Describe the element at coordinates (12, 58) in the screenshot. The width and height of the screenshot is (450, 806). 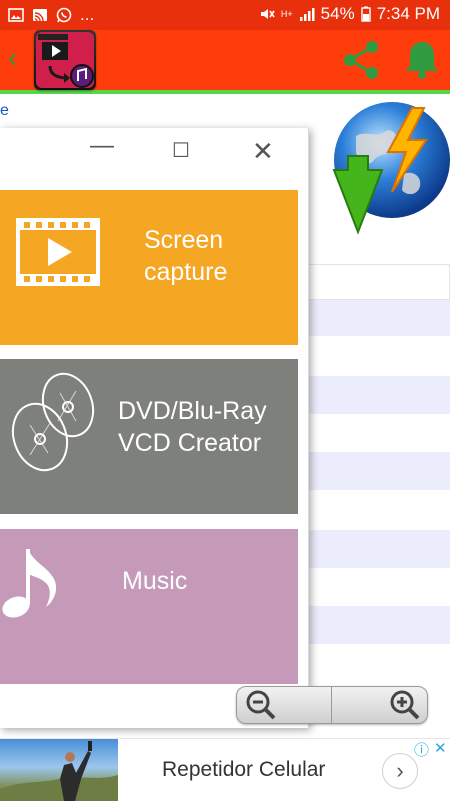
I see `back-chevron-icon: ‹` at that location.